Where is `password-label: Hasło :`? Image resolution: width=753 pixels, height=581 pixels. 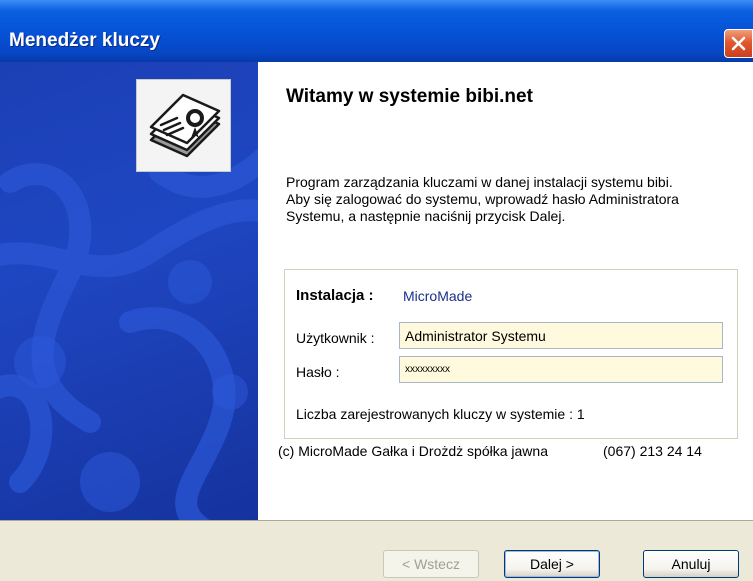 password-label: Hasło : is located at coordinates (318, 372).